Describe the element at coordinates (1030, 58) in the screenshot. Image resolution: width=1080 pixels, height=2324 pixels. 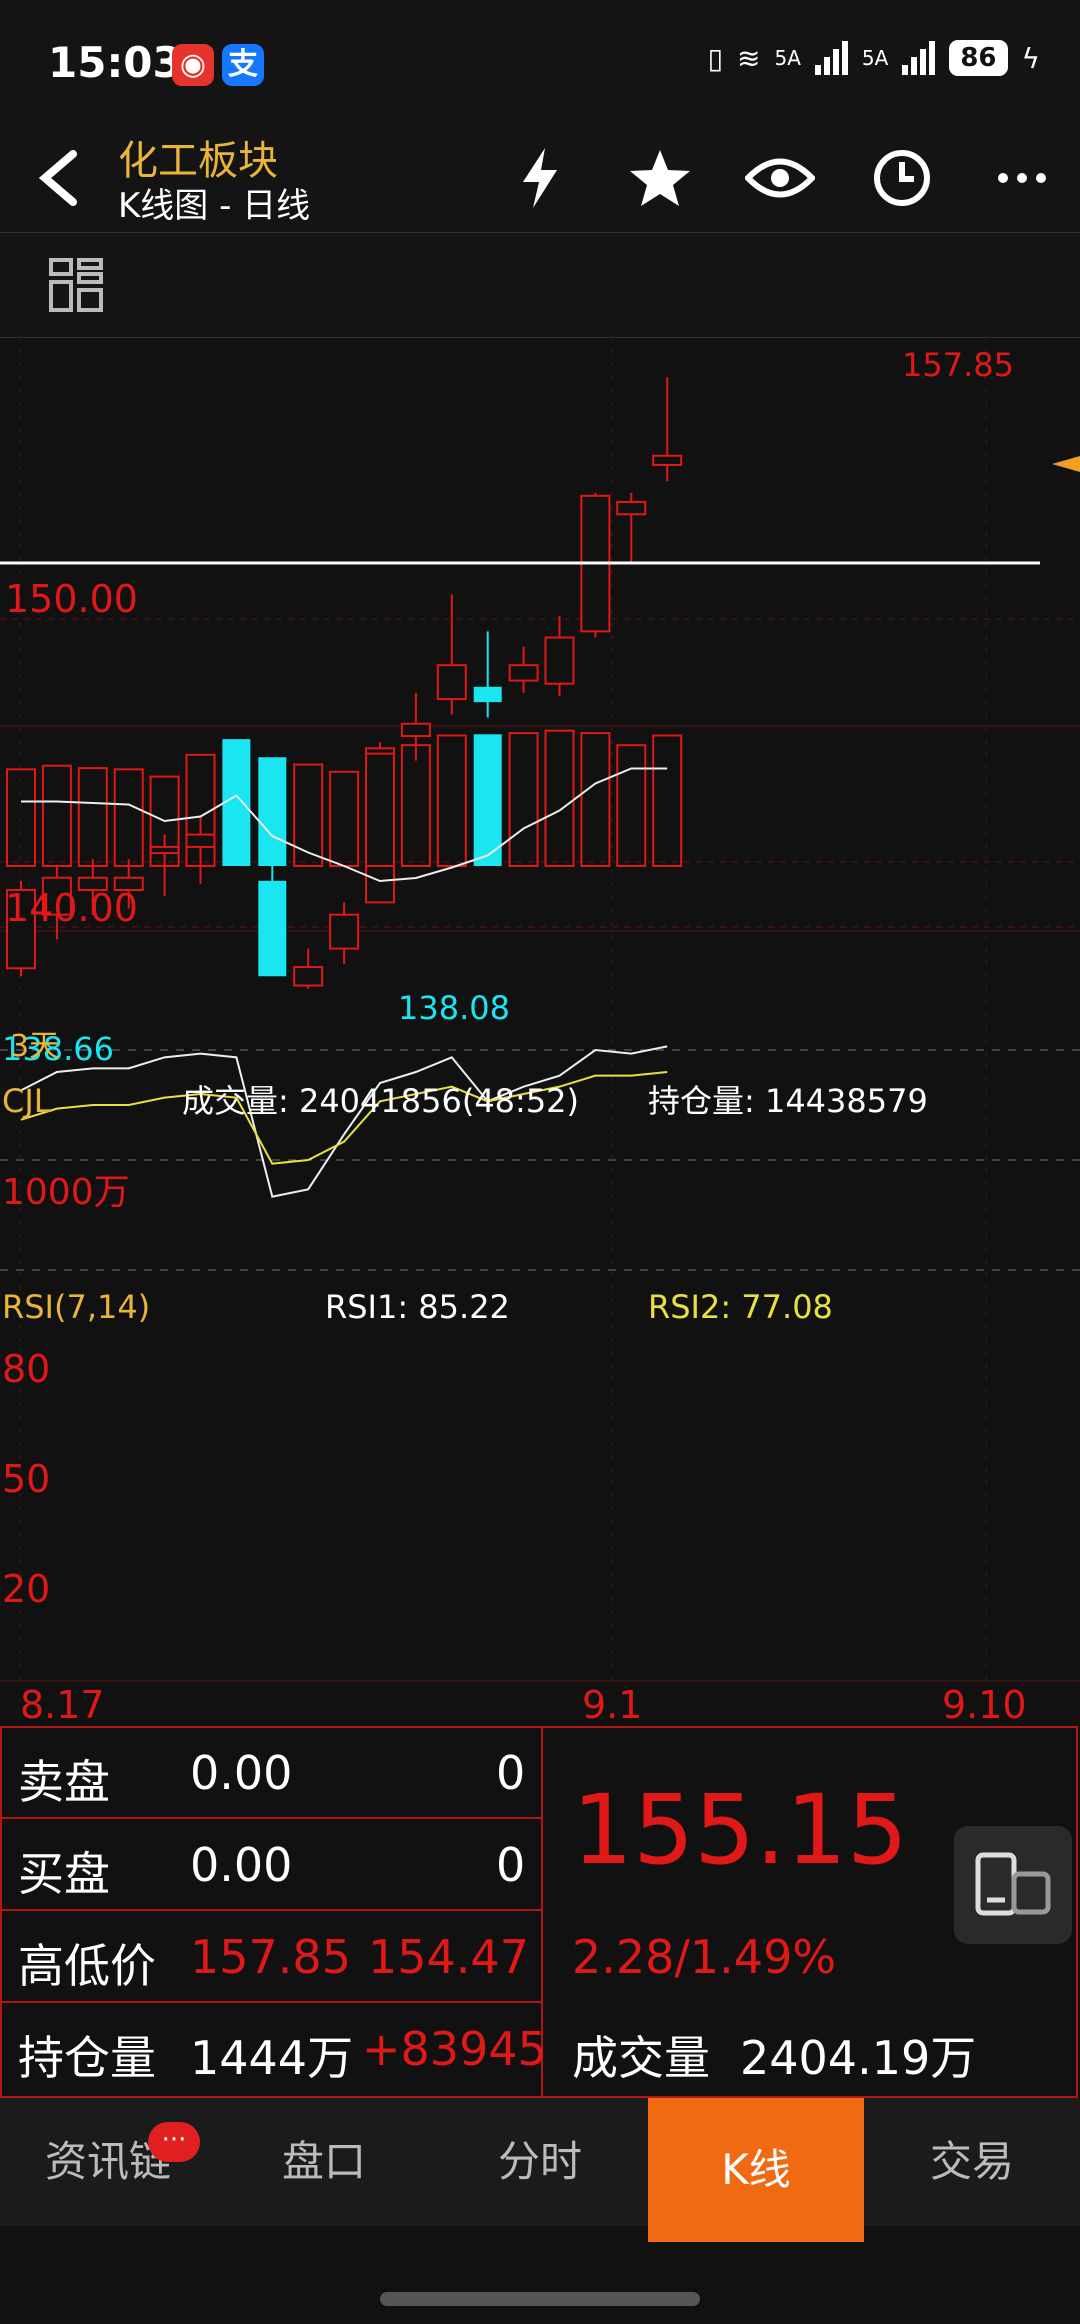
I see `charging-icon: ϟ` at that location.